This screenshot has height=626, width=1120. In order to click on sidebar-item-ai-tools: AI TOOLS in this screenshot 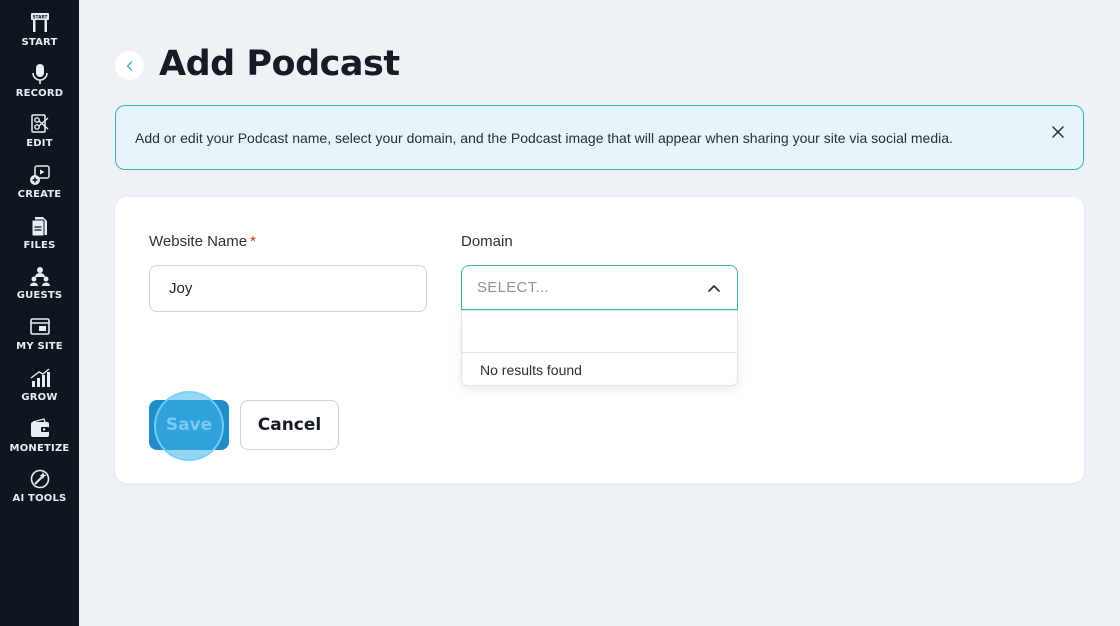, I will do `click(39, 493)`.